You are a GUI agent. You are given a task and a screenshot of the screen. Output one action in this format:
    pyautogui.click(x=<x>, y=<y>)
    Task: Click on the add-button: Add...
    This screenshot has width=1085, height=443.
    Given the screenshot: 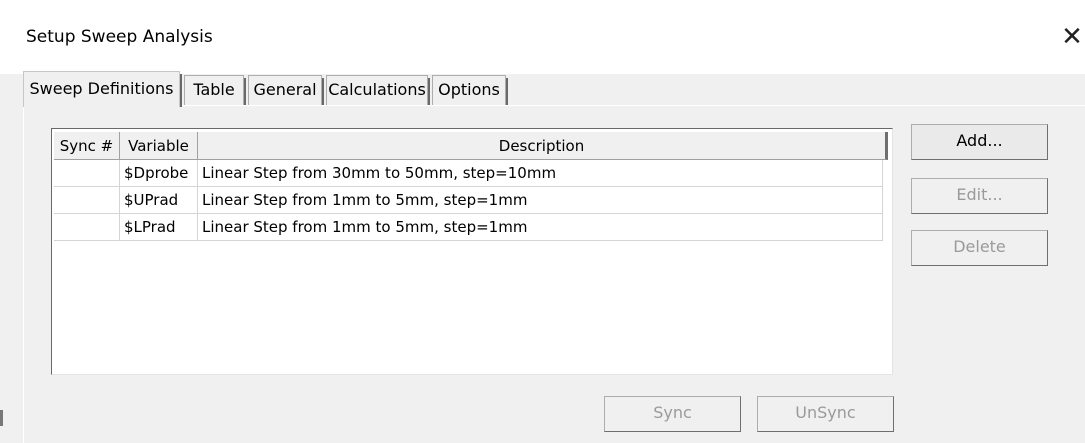 What is the action you would take?
    pyautogui.click(x=979, y=142)
    